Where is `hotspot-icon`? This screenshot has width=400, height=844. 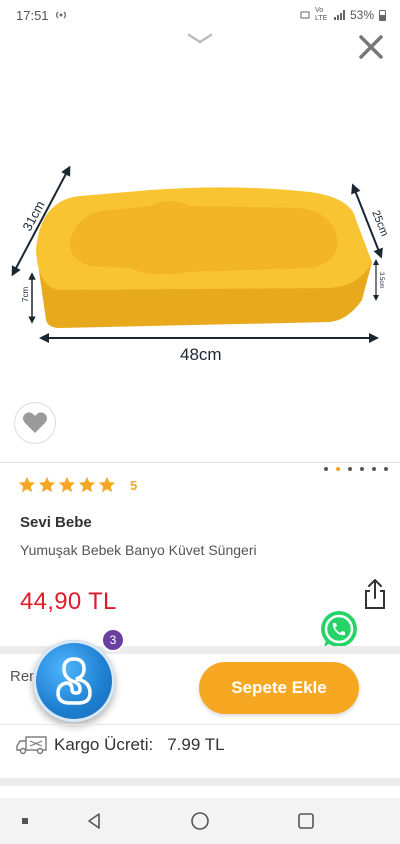
hotspot-icon is located at coordinates (60, 15).